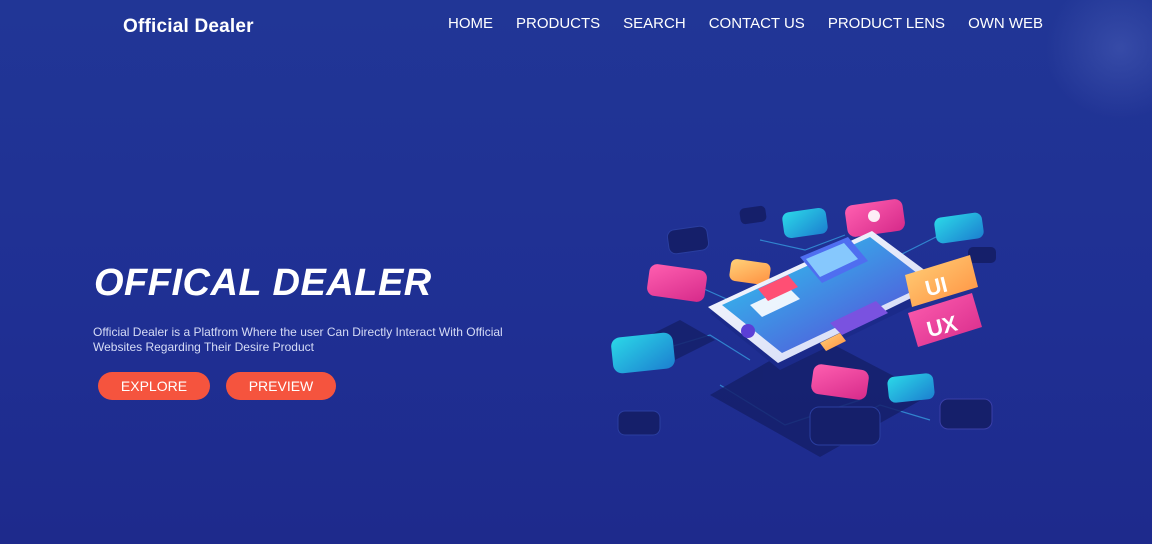  Describe the element at coordinates (558, 23) in the screenshot. I see `nav-products: PRODUCTS` at that location.